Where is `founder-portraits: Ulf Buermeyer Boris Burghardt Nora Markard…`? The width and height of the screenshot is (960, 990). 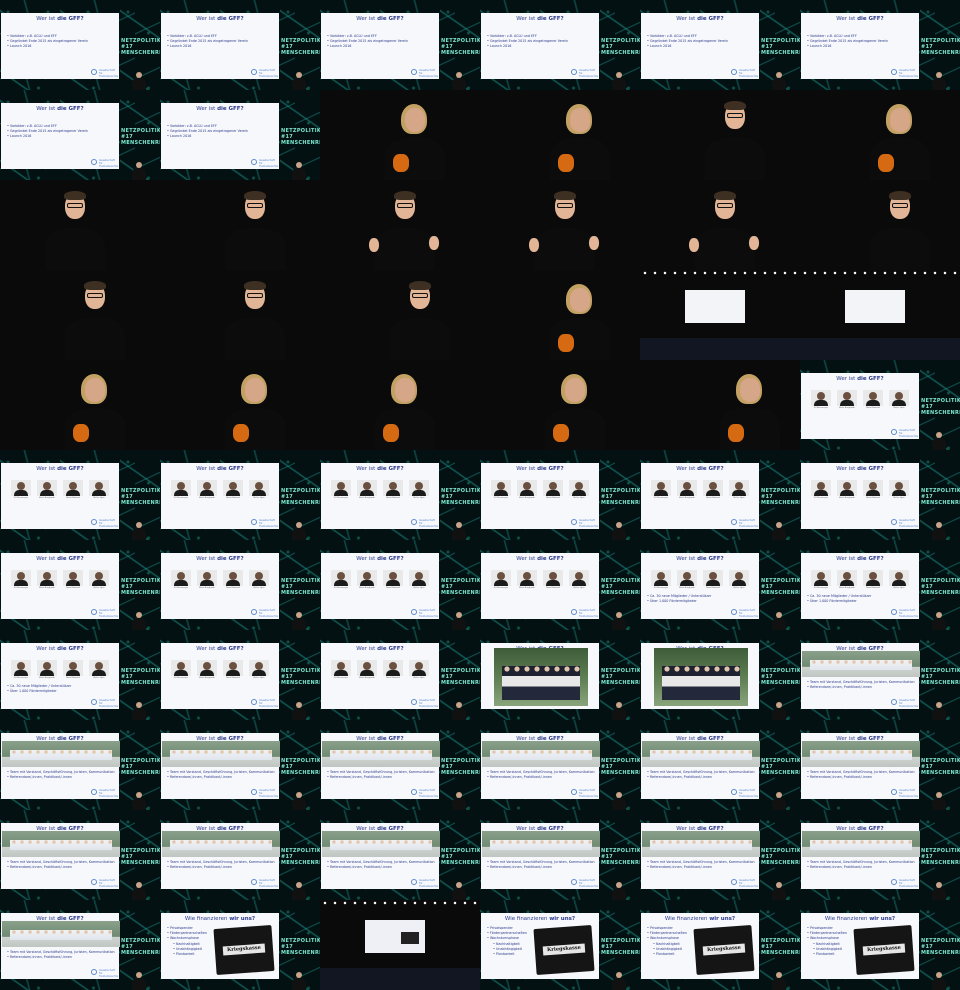
founder-portraits: Ulf Buermeyer Boris Burghardt Nora Markard… is located at coordinates (380, 490).